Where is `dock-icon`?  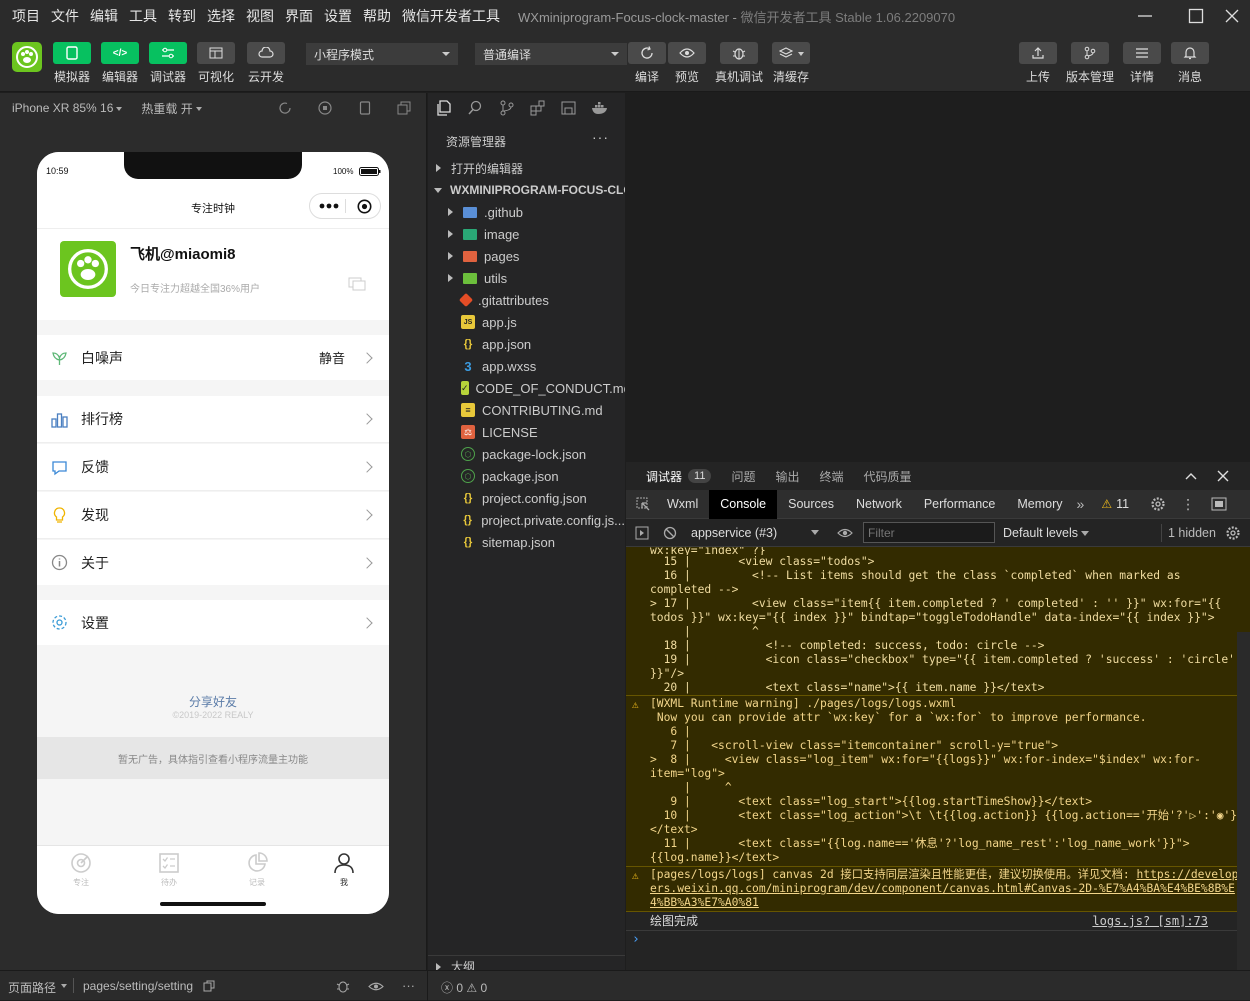 dock-icon is located at coordinates (1219, 504).